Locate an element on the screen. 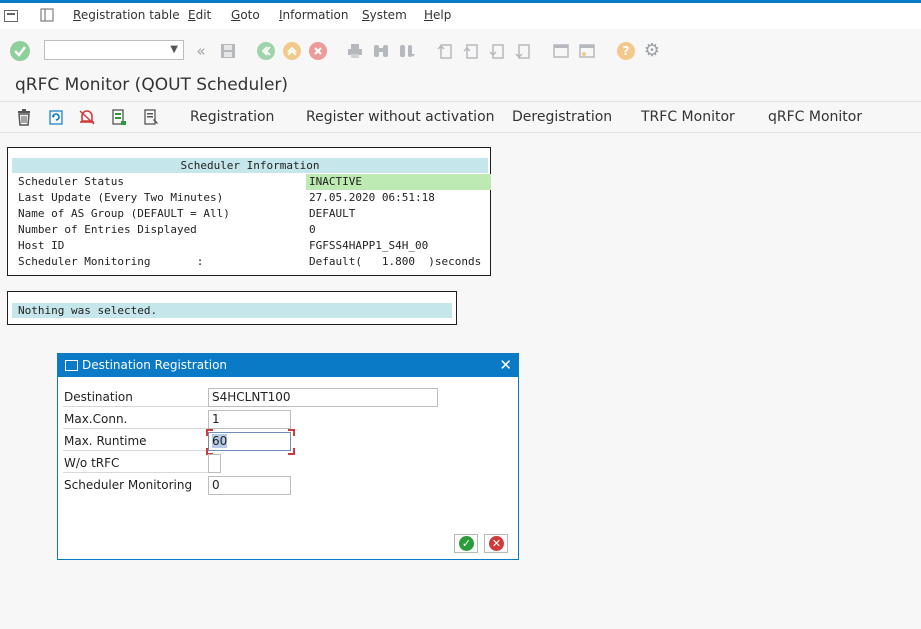 Image resolution: width=921 pixels, height=629 pixels. first-page-icon is located at coordinates (445, 51).